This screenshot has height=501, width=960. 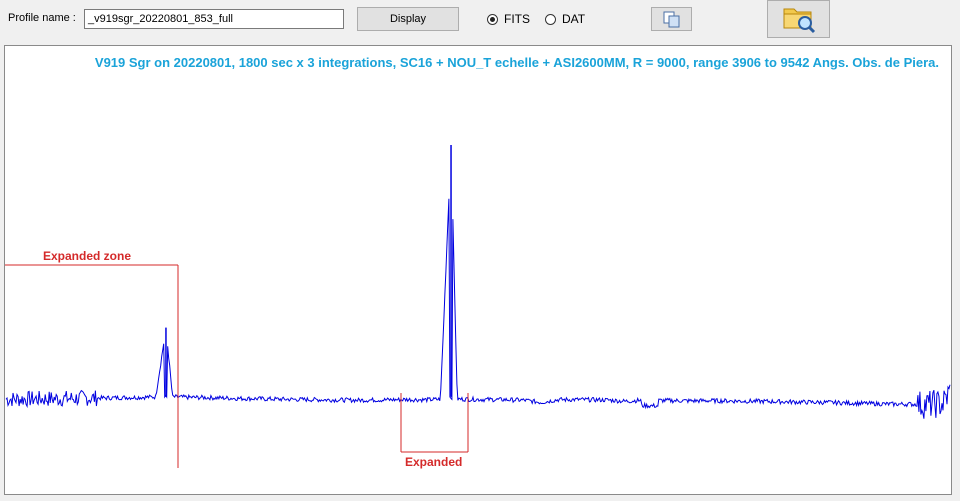 I want to click on open-folder-button, so click(x=798, y=19).